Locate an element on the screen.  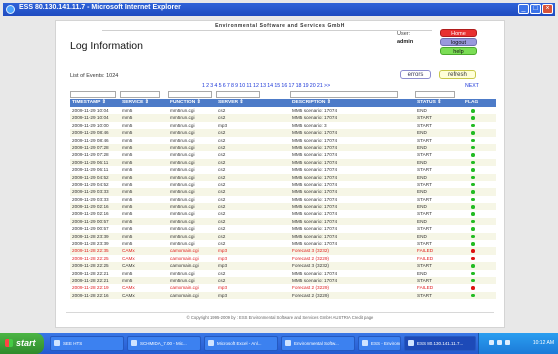
table-cell: FAILED is located at coordinates (425, 251).